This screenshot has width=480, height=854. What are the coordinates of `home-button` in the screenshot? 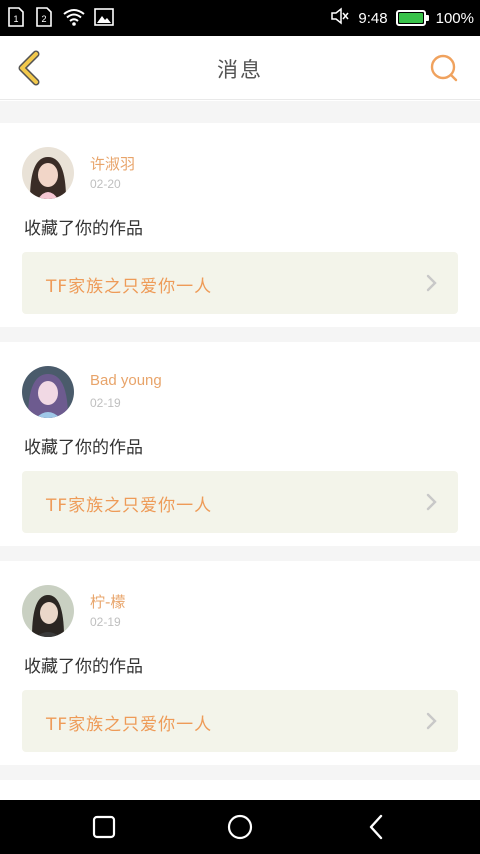 It's located at (240, 827).